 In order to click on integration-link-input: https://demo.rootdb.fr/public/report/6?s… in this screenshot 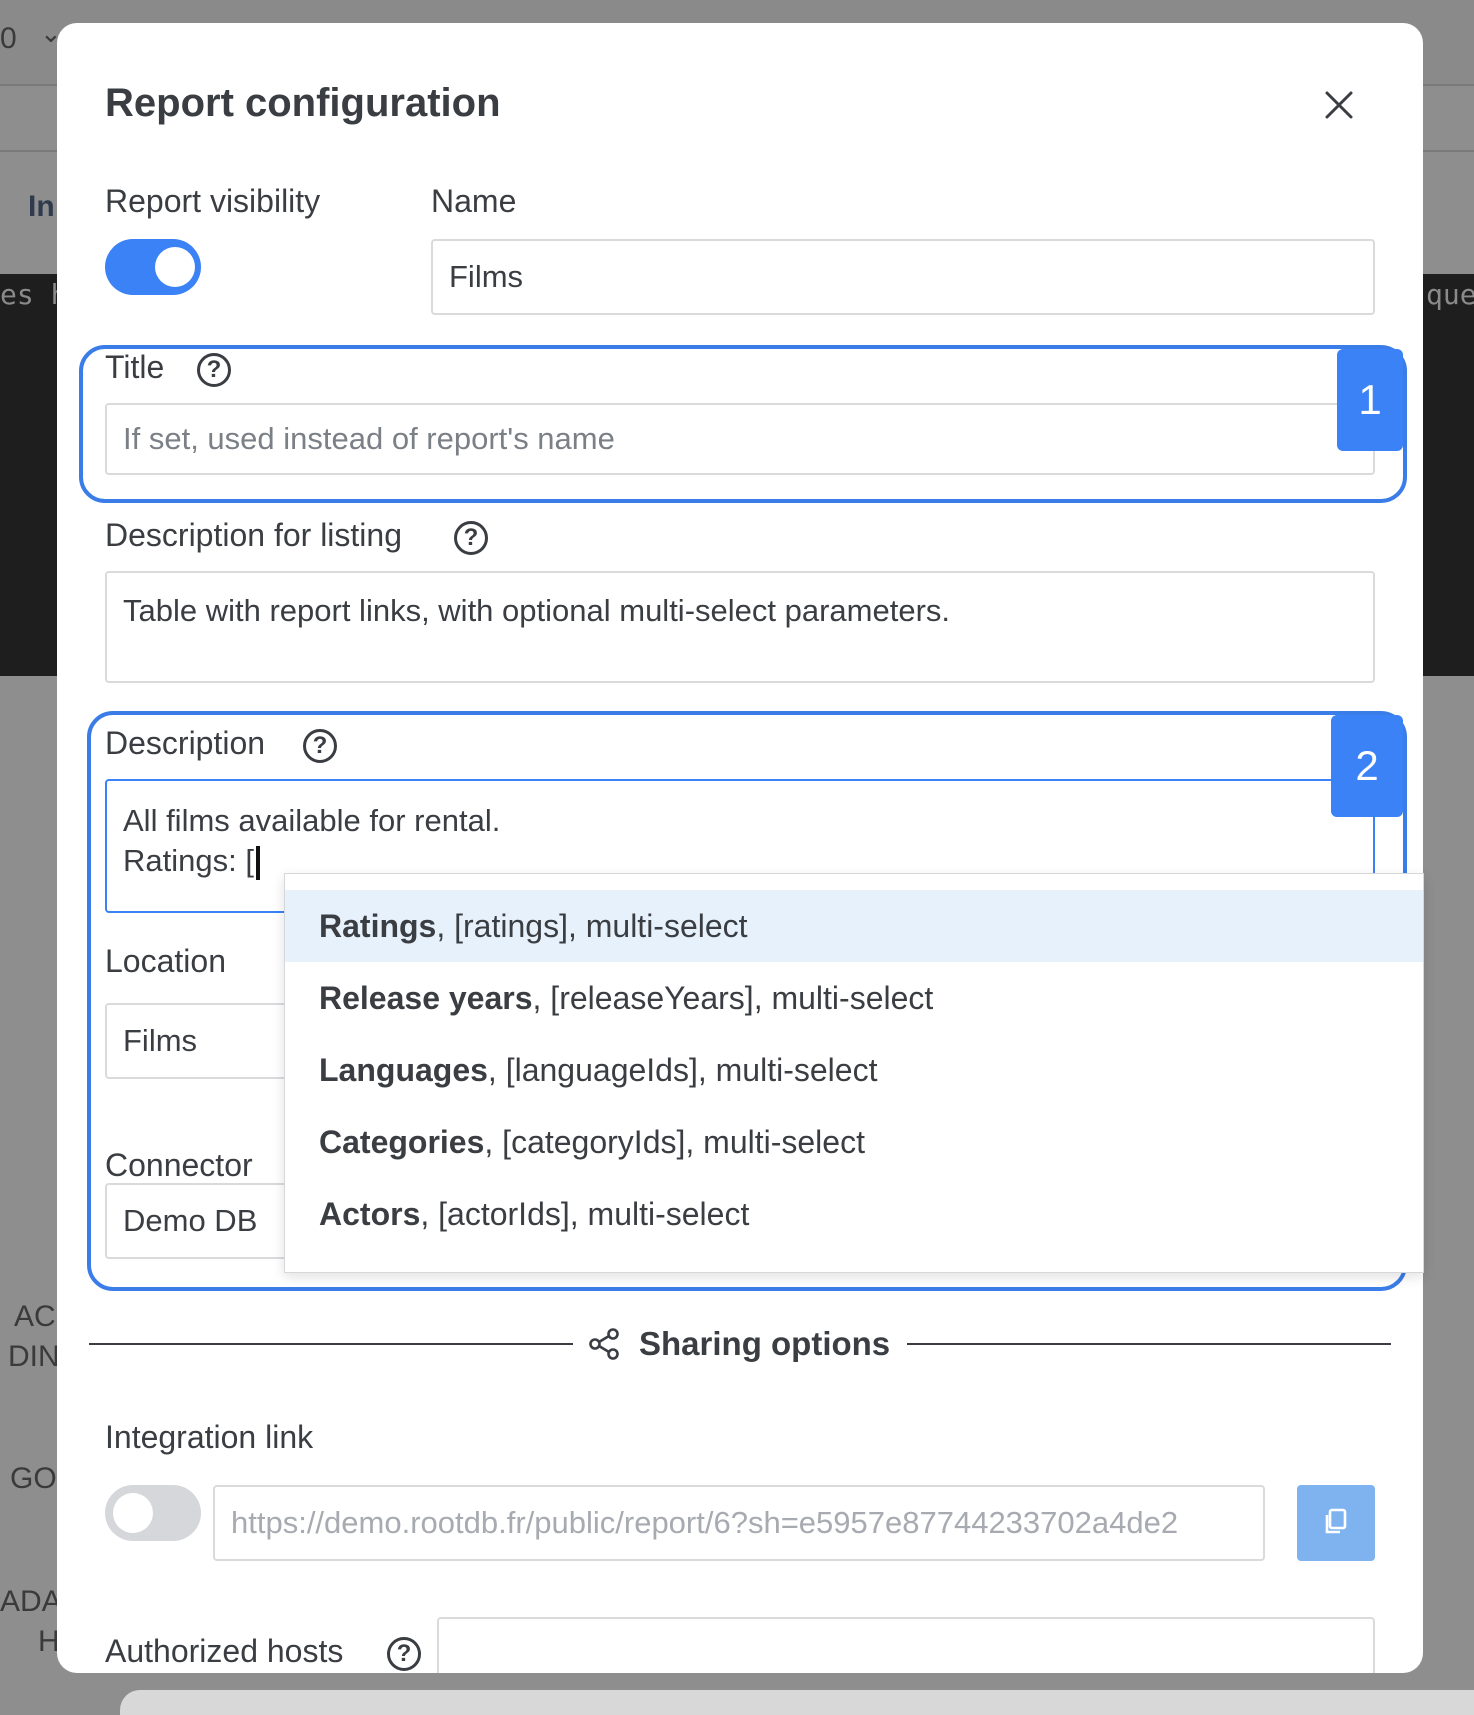, I will do `click(739, 1523)`.